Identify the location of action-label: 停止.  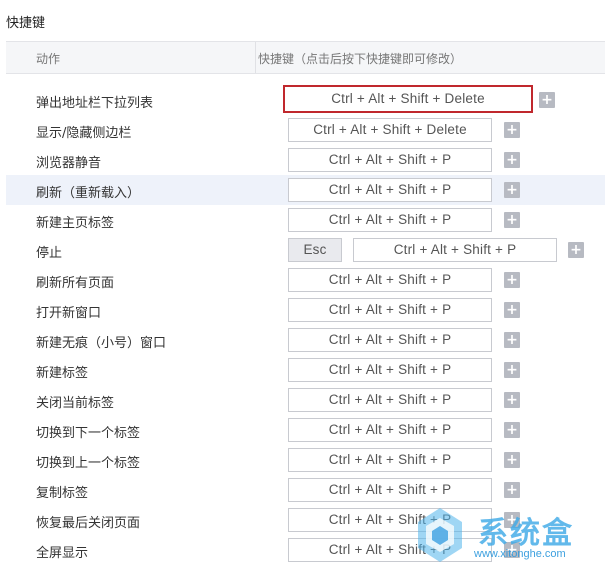
(49, 253).